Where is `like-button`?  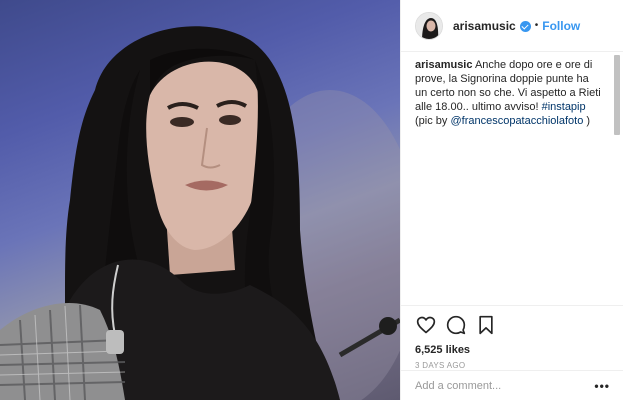
like-button is located at coordinates (426, 325).